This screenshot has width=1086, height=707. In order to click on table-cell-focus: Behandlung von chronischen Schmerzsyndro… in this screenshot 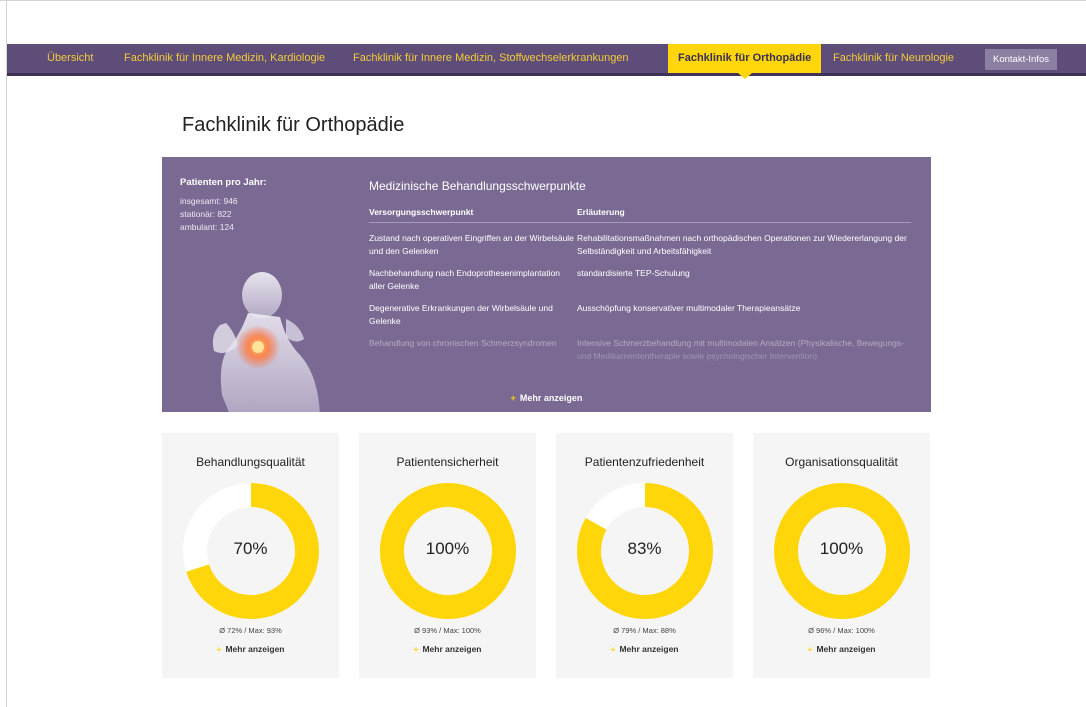, I will do `click(463, 343)`.